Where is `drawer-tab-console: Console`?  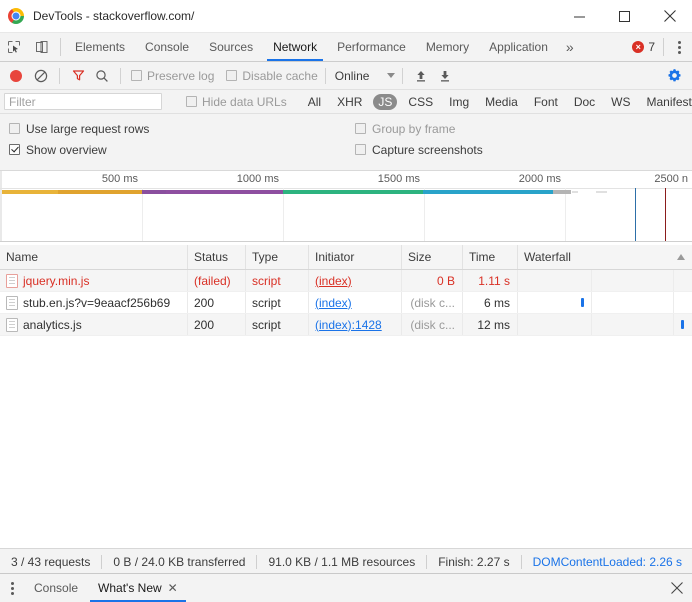 drawer-tab-console: Console is located at coordinates (56, 588).